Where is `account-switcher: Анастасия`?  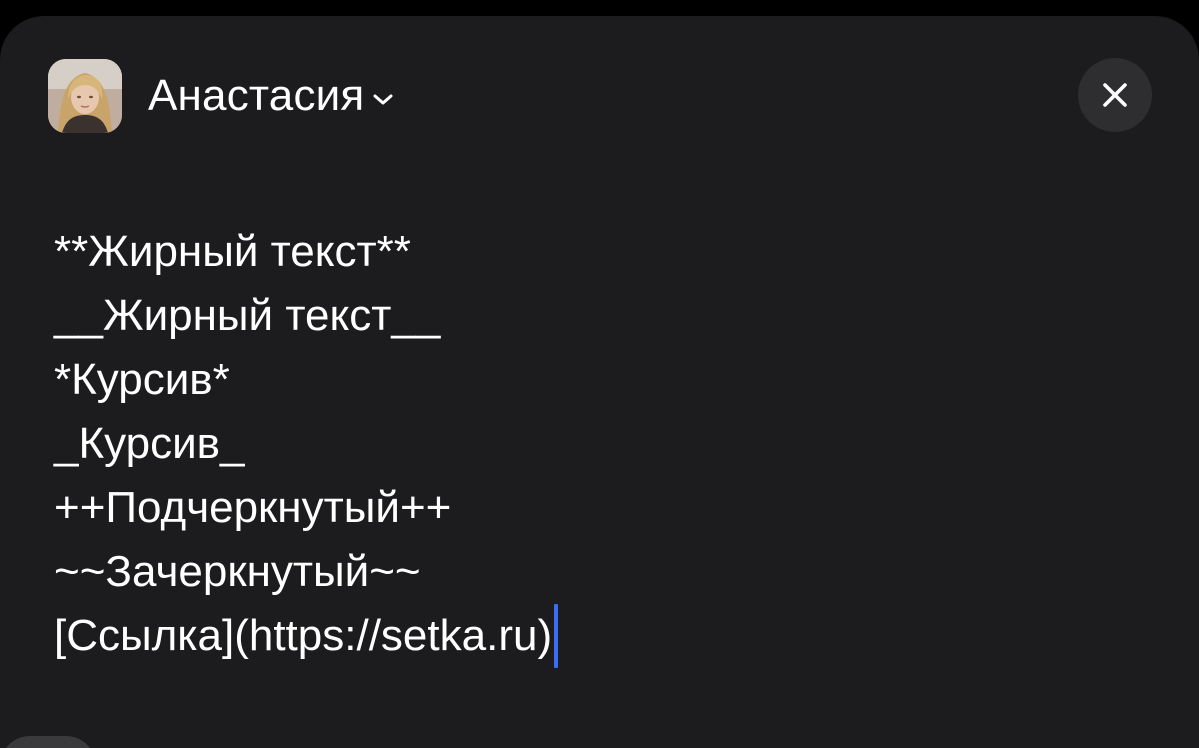 account-switcher: Анастасия is located at coordinates (271, 96).